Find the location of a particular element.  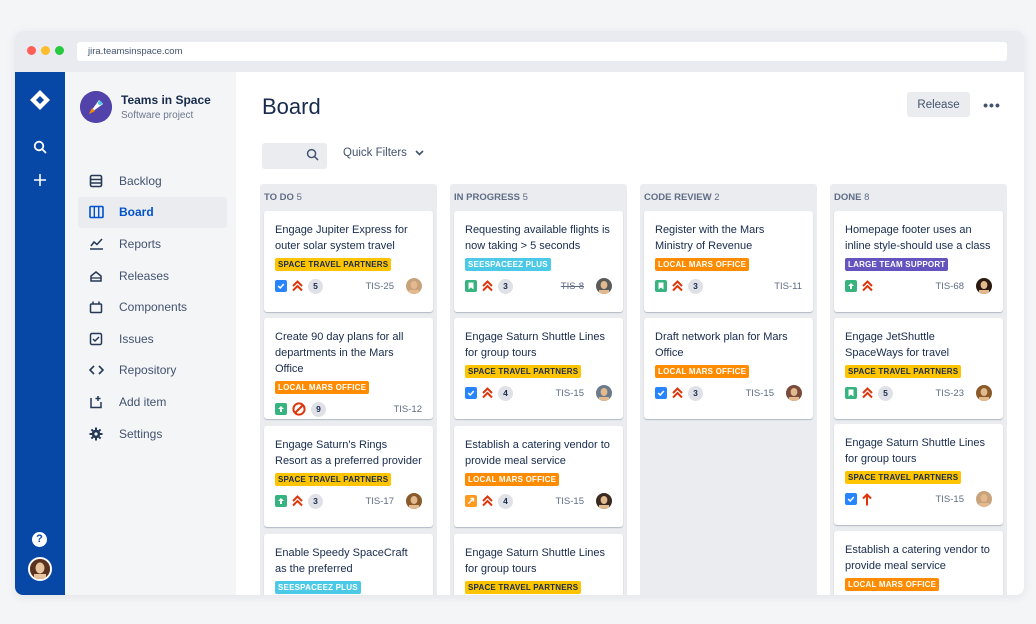

sidebar-item-label: Components is located at coordinates (153, 307).